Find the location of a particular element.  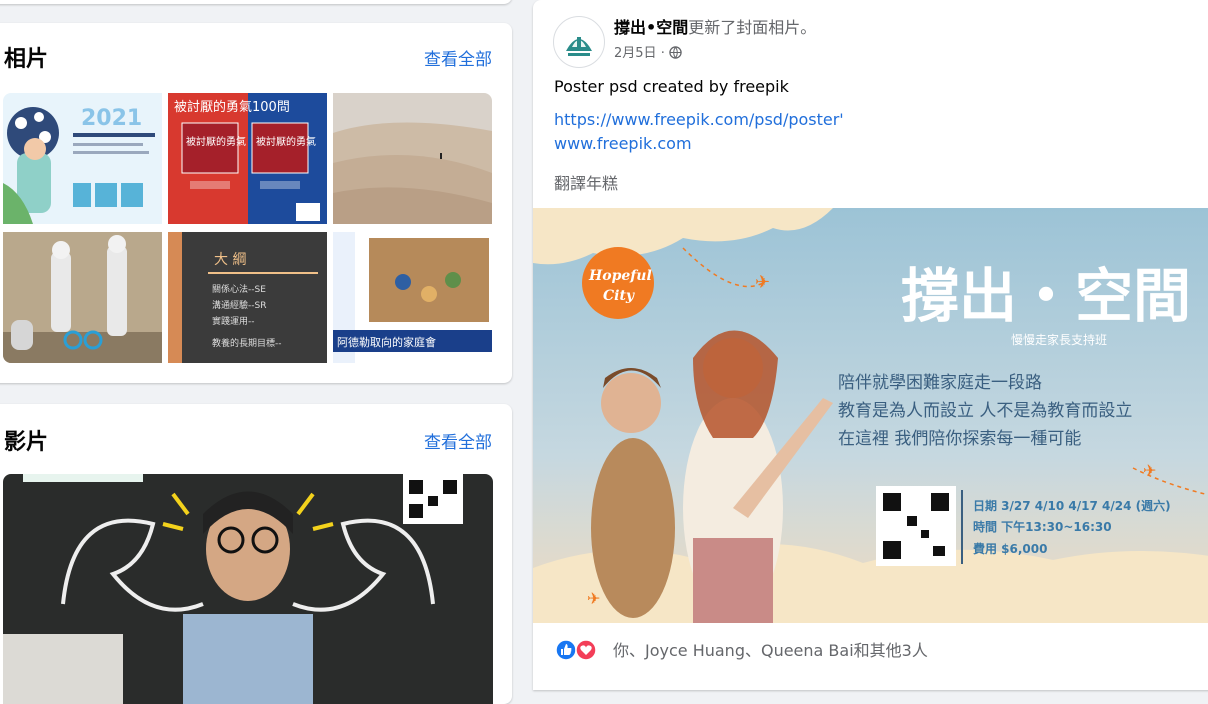

svg-text: 被討厭的勇氣100問 is located at coordinates (232, 107).